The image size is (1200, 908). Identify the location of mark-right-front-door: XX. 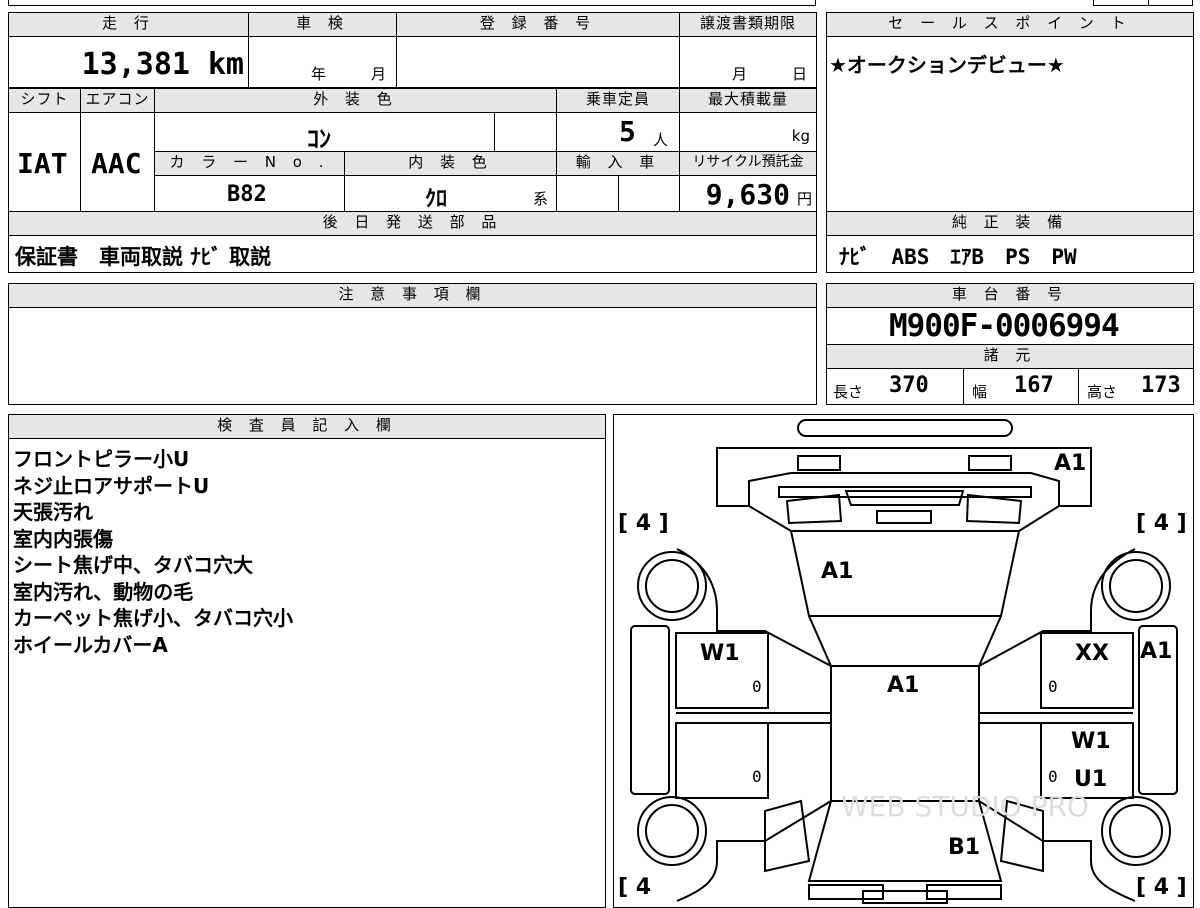
(1092, 653).